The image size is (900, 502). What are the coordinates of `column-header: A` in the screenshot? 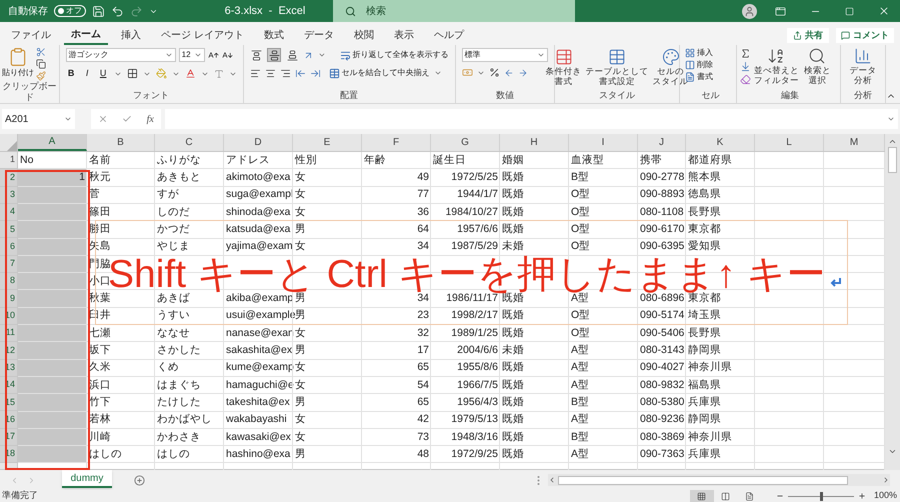 It's located at (52, 142).